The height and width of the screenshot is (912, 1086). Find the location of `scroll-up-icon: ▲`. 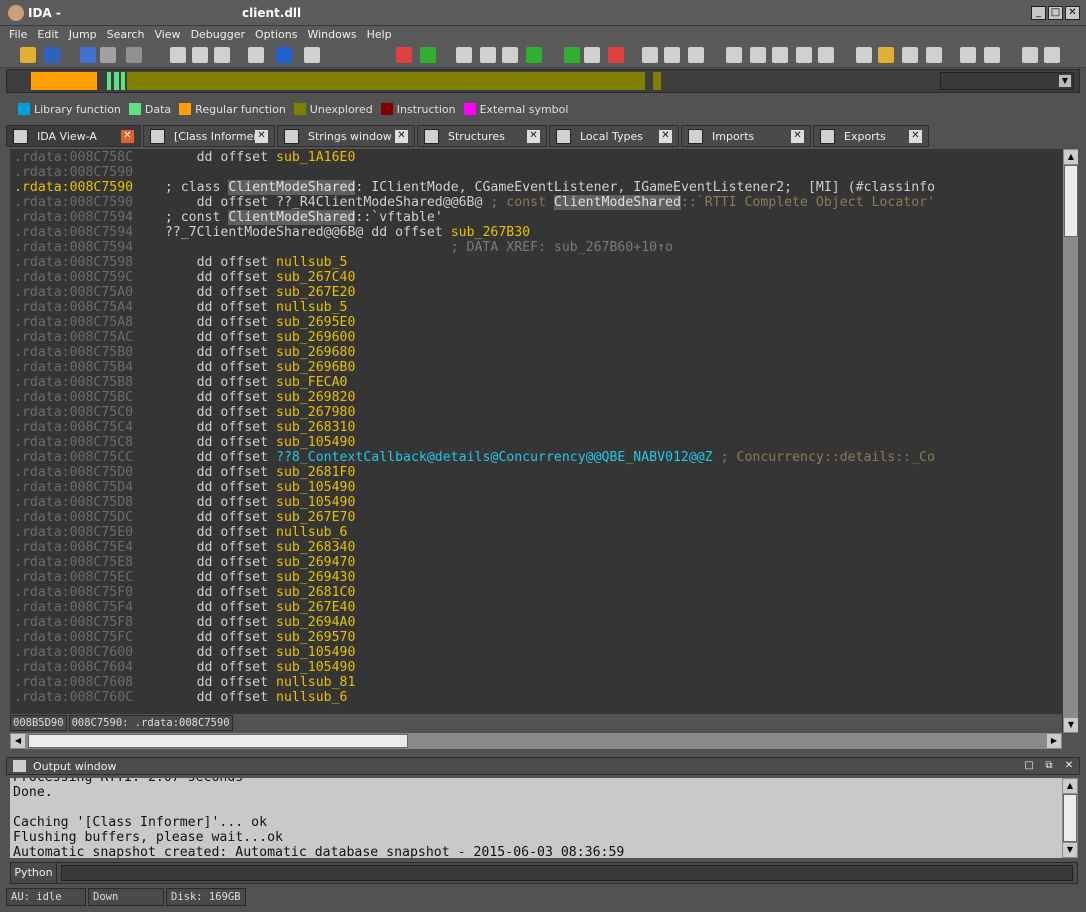

scroll-up-icon: ▲ is located at coordinates (1071, 157).